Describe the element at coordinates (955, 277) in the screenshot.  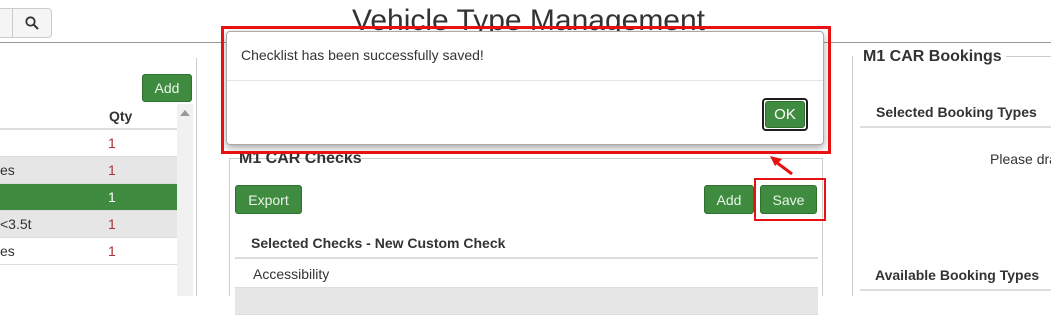
I see `available-booking-types-header: Available Booking Types` at that location.